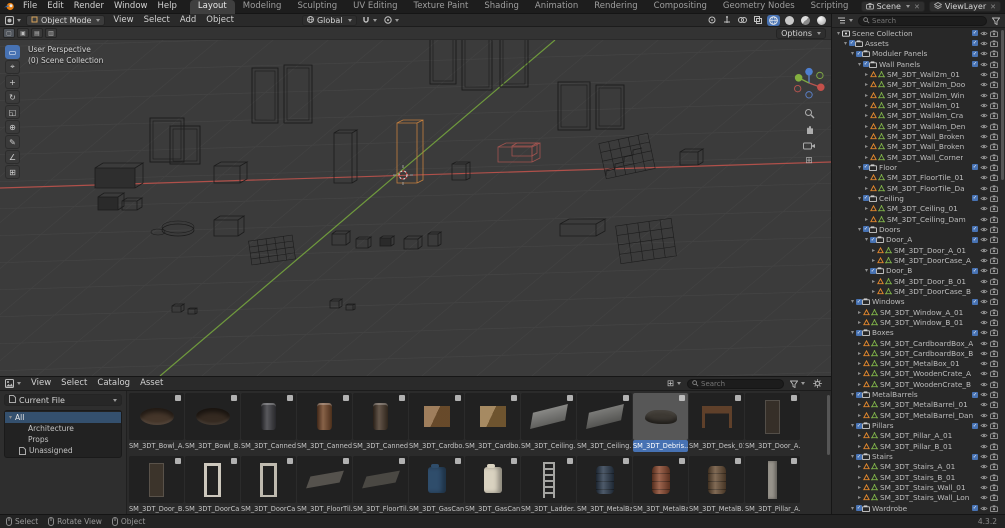 This screenshot has width=1005, height=528. What do you see at coordinates (123, 20) in the screenshot?
I see `viewport-menu-view: View` at bounding box center [123, 20].